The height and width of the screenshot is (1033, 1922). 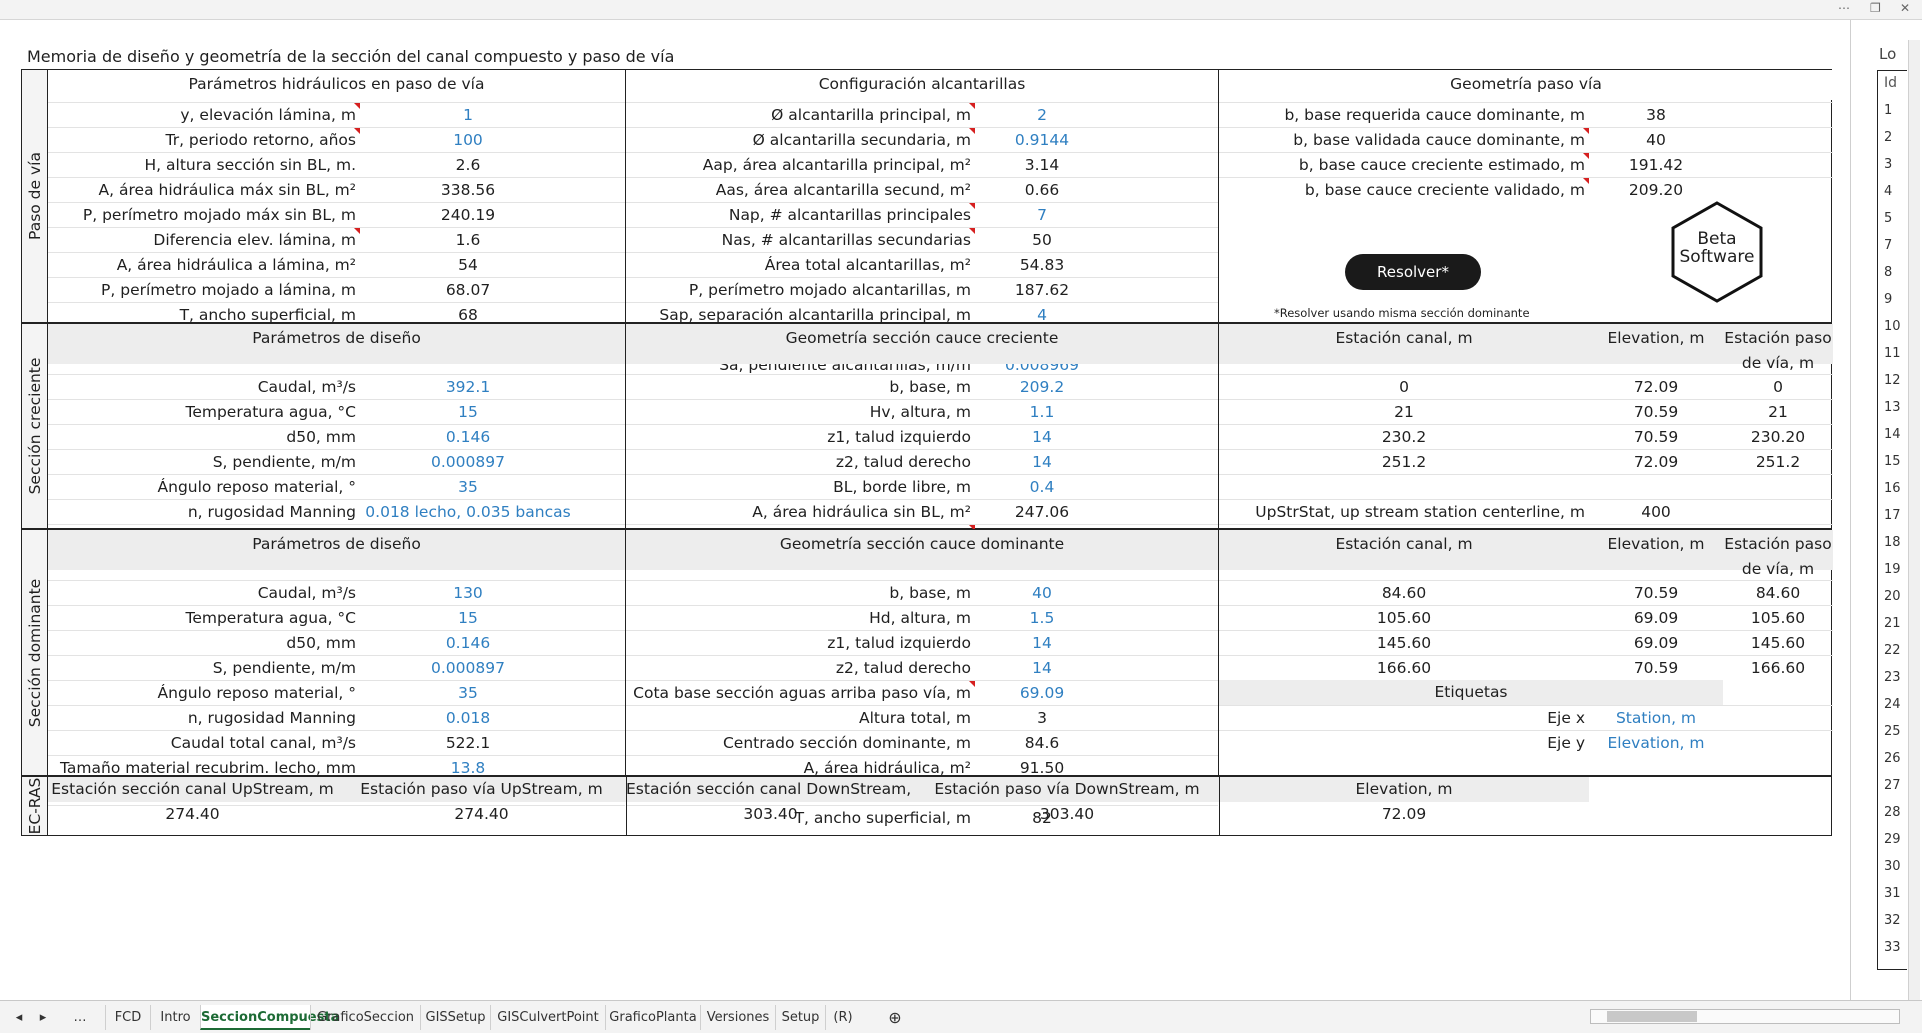 I want to click on param-value: 1.1, so click(x=1042, y=412).